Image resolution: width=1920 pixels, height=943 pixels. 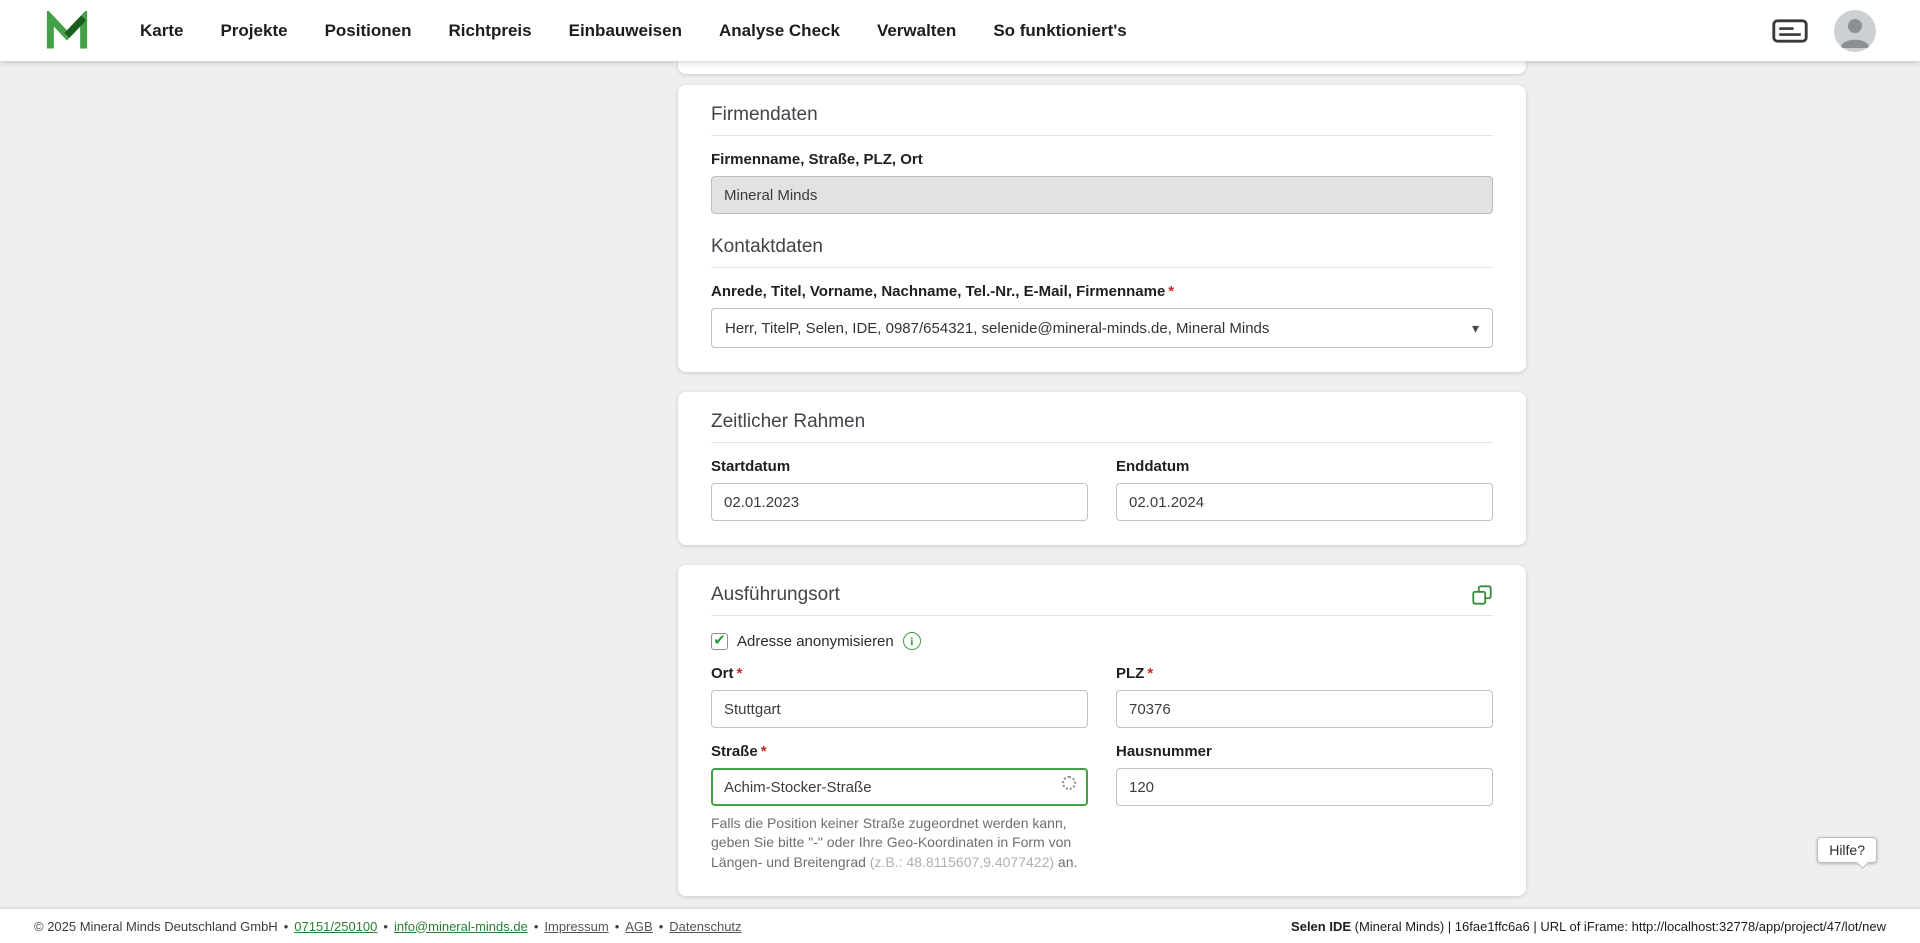 What do you see at coordinates (911, 641) in the screenshot?
I see `info-icon: i` at bounding box center [911, 641].